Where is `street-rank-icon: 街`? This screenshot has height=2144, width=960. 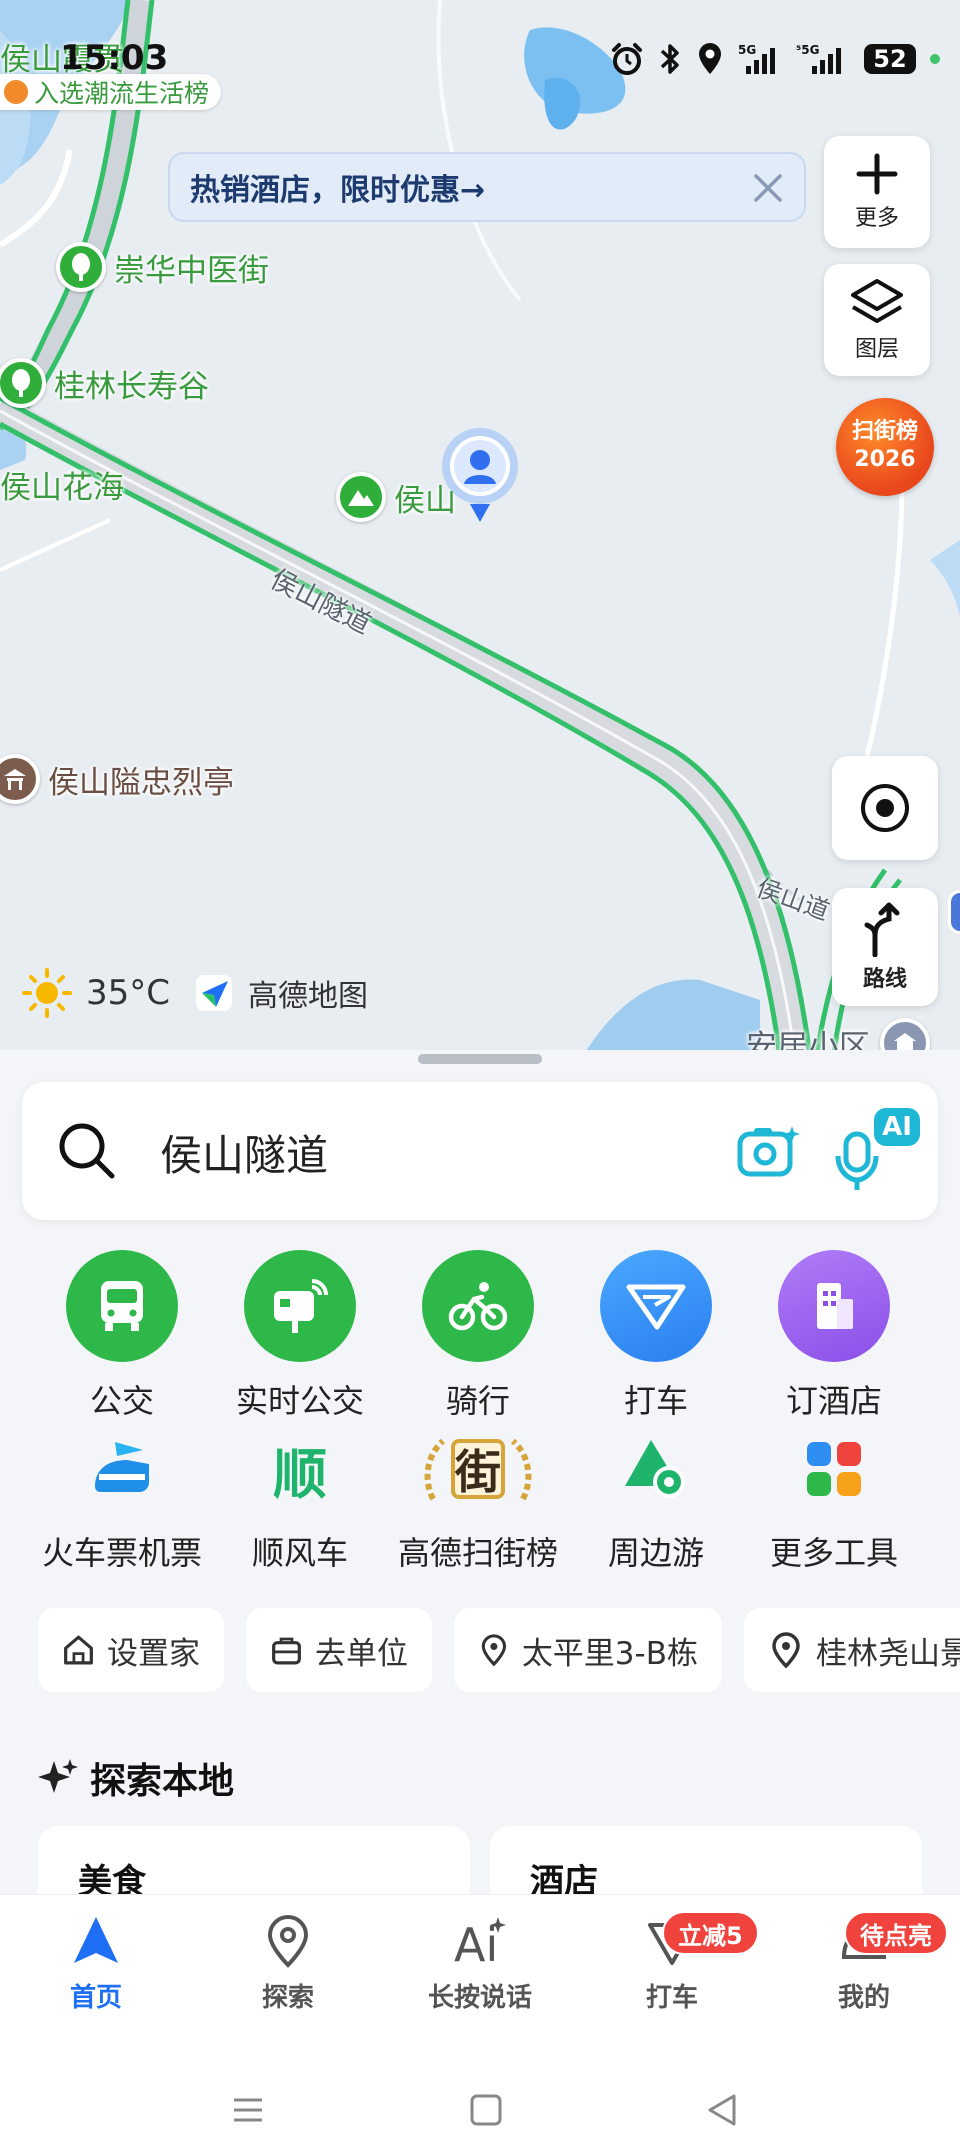
street-rank-icon: 街 is located at coordinates (478, 1469).